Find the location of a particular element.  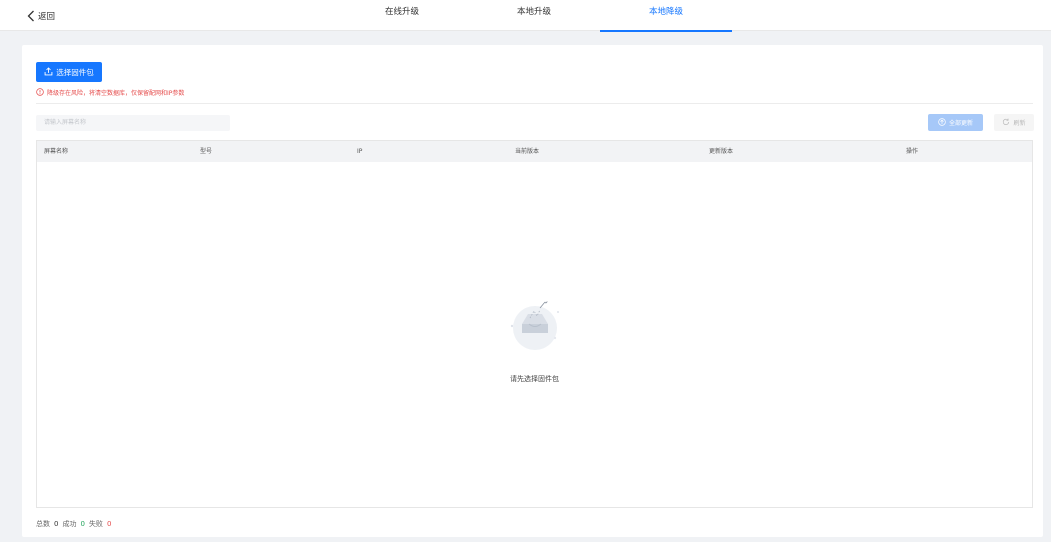

refresh-button: 刷新 is located at coordinates (1014, 122).